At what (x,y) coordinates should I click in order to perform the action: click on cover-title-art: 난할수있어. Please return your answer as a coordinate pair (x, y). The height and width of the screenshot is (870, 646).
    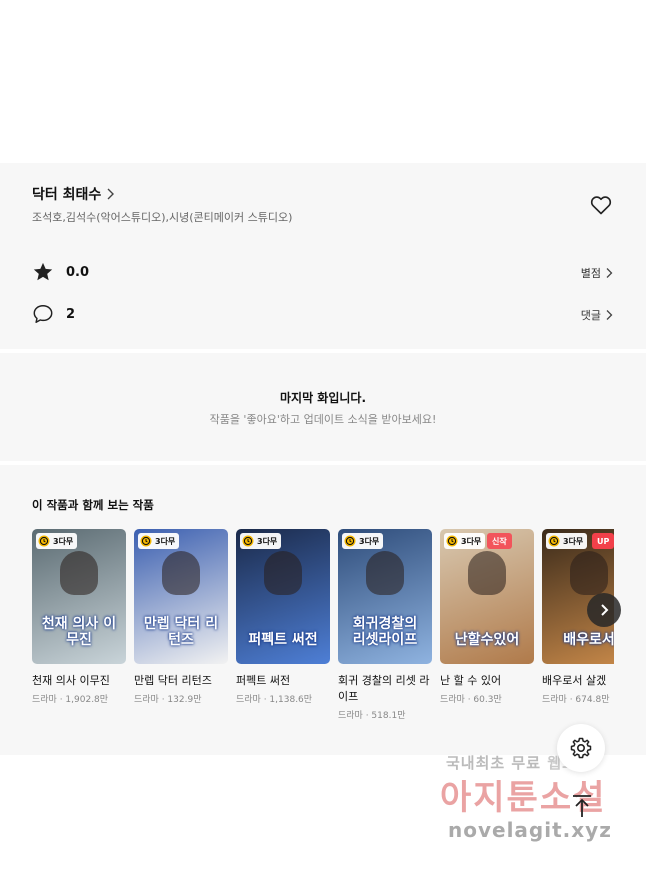
    Looking at the image, I should click on (487, 640).